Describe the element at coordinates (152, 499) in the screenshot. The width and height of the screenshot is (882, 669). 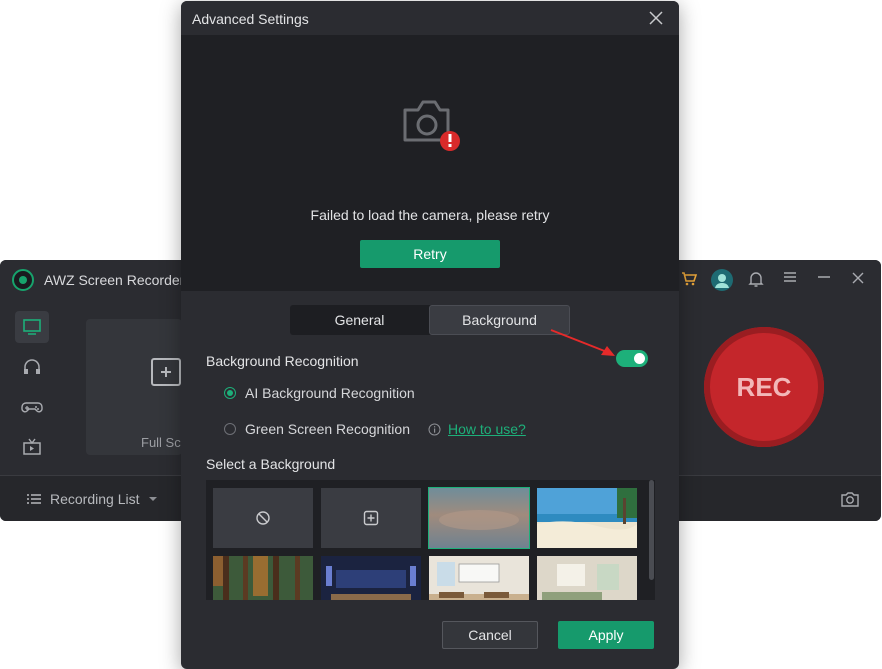
I see `chevron-down-icon` at that location.